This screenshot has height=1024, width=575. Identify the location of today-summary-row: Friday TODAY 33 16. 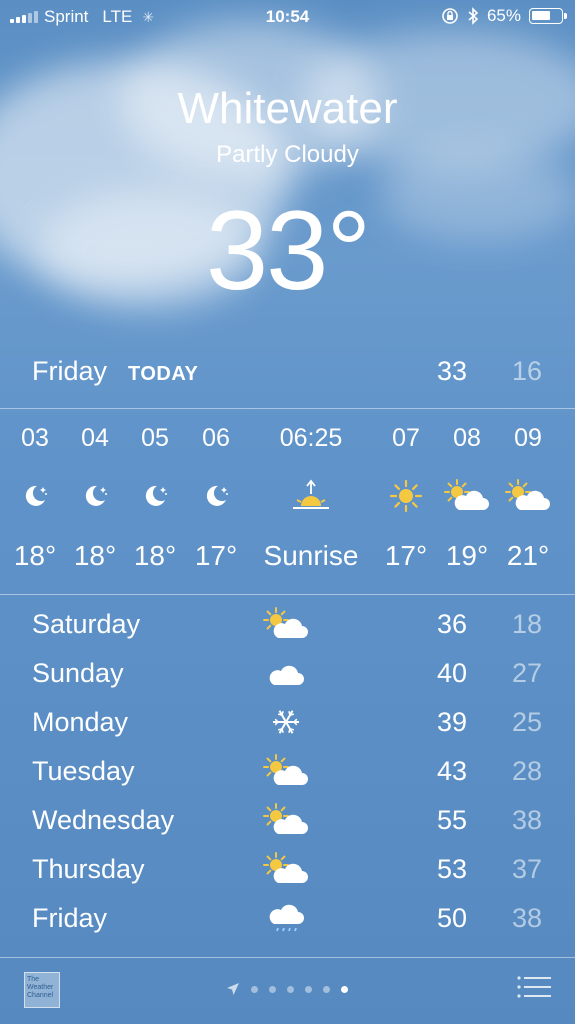
(287, 379).